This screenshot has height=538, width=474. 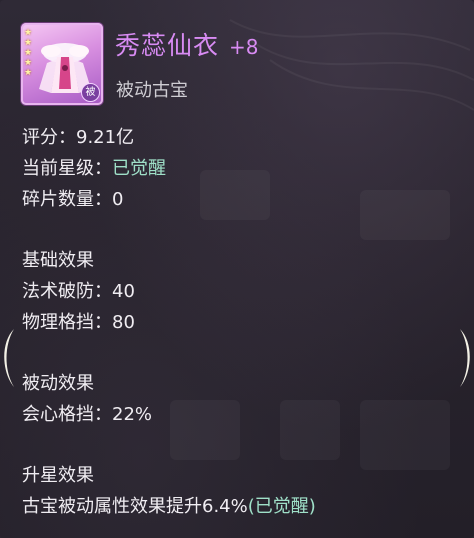 I want to click on star-level-label: 当前星级：, so click(x=67, y=168).